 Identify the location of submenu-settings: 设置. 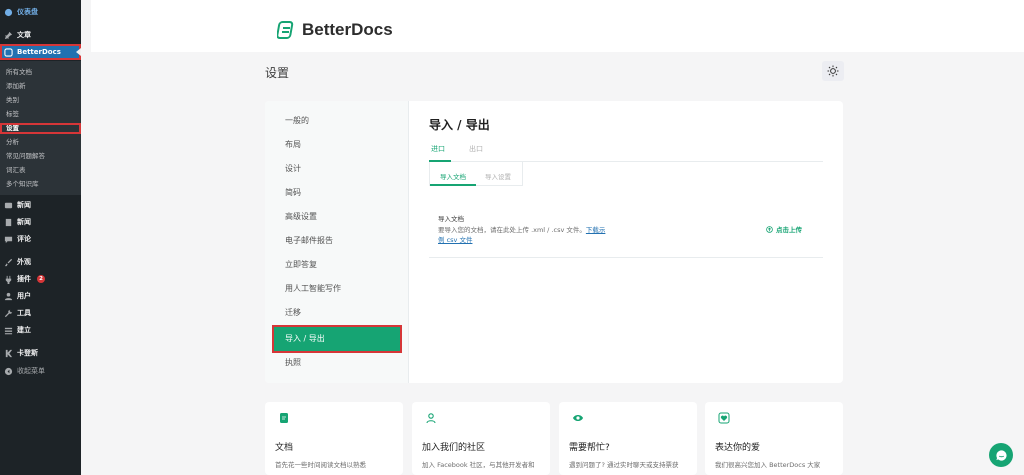
(40, 128).